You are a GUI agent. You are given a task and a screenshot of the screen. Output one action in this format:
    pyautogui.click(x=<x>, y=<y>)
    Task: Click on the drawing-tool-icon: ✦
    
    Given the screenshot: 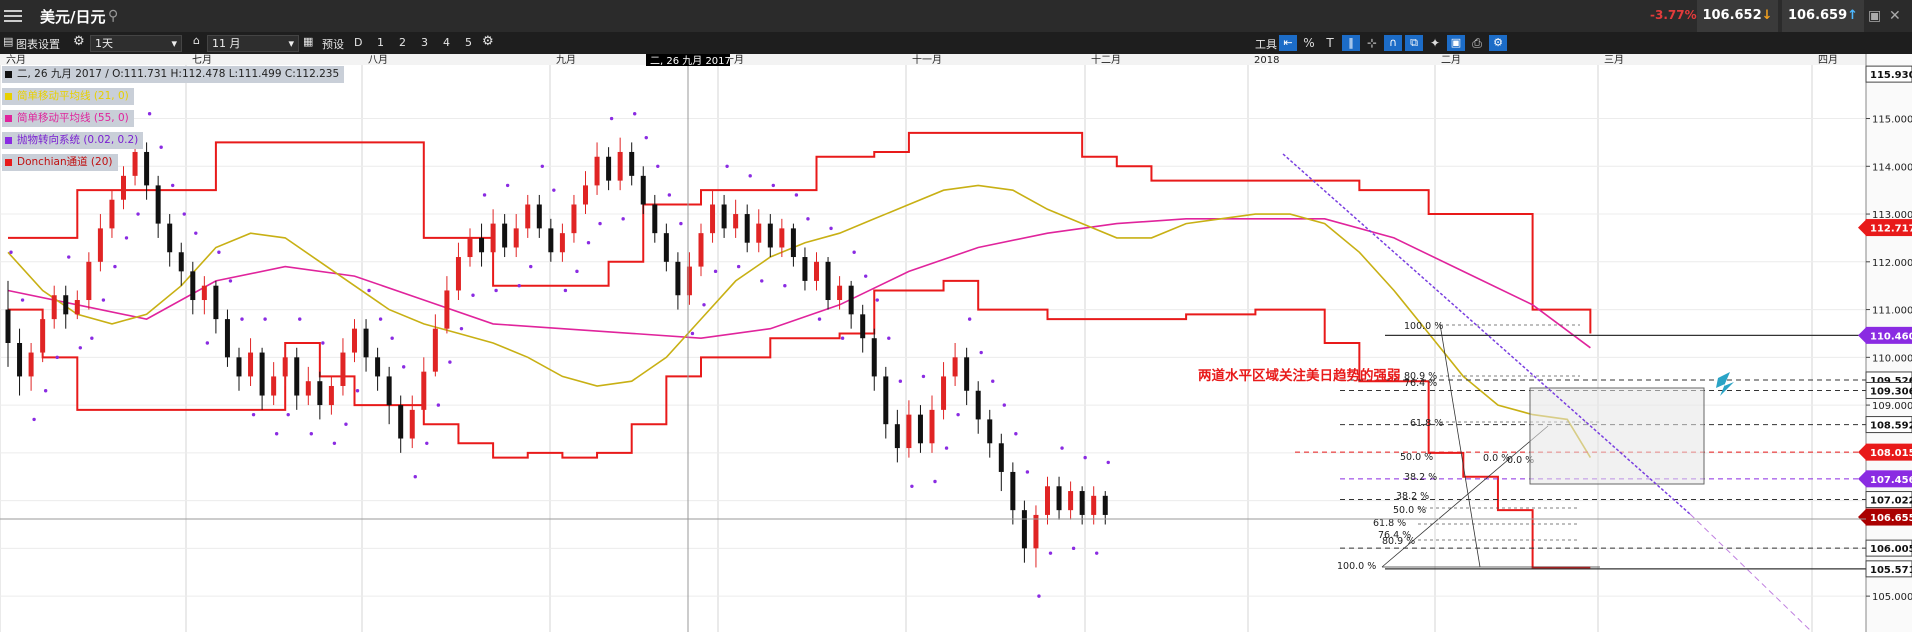 What is the action you would take?
    pyautogui.click(x=1435, y=43)
    